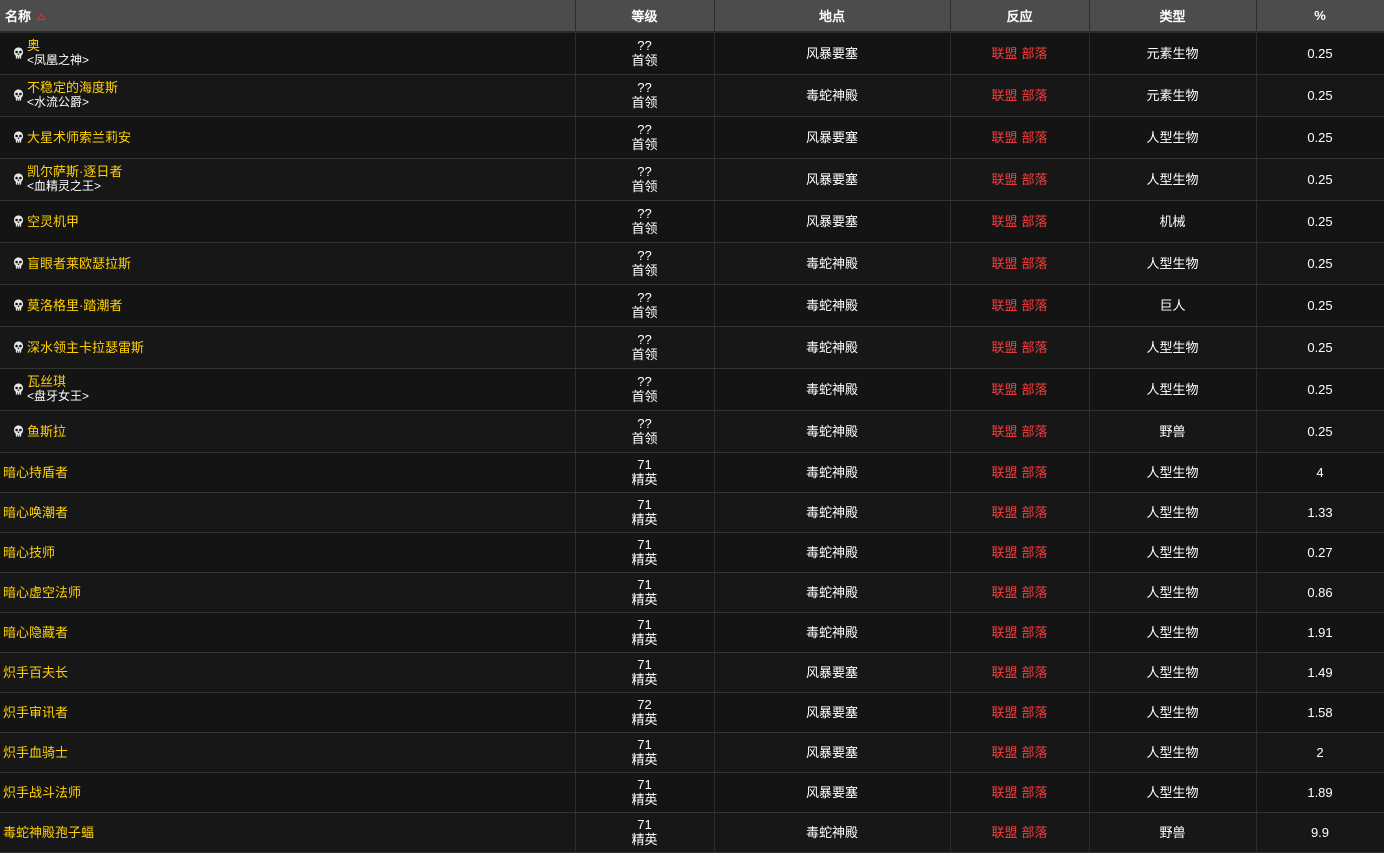  What do you see at coordinates (645, 16) in the screenshot?
I see `column-header-level: 等级` at bounding box center [645, 16].